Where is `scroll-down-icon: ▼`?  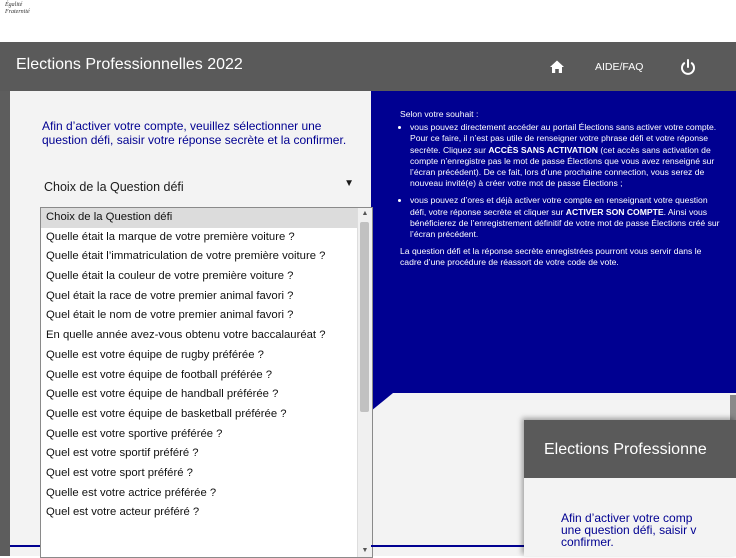
scroll-down-icon: ▼ is located at coordinates (365, 551).